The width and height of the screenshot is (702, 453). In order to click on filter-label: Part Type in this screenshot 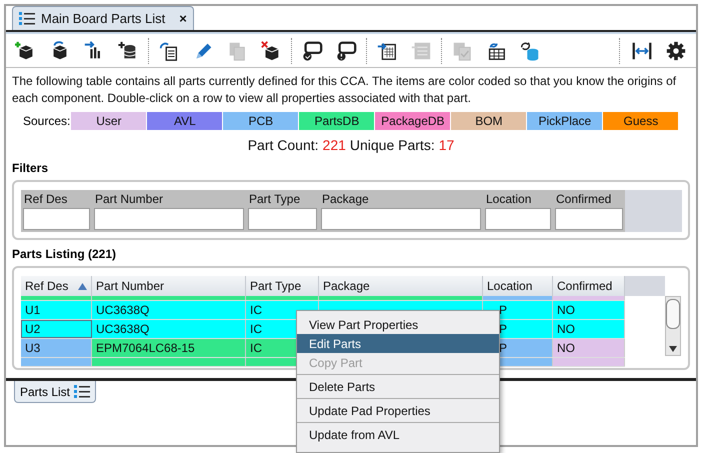, I will do `click(275, 199)`.